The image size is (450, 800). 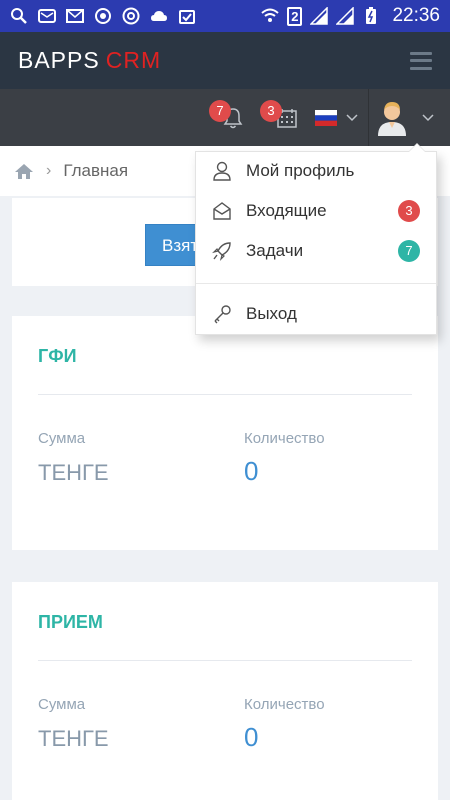 I want to click on russian-flag-icon, so click(x=326, y=117).